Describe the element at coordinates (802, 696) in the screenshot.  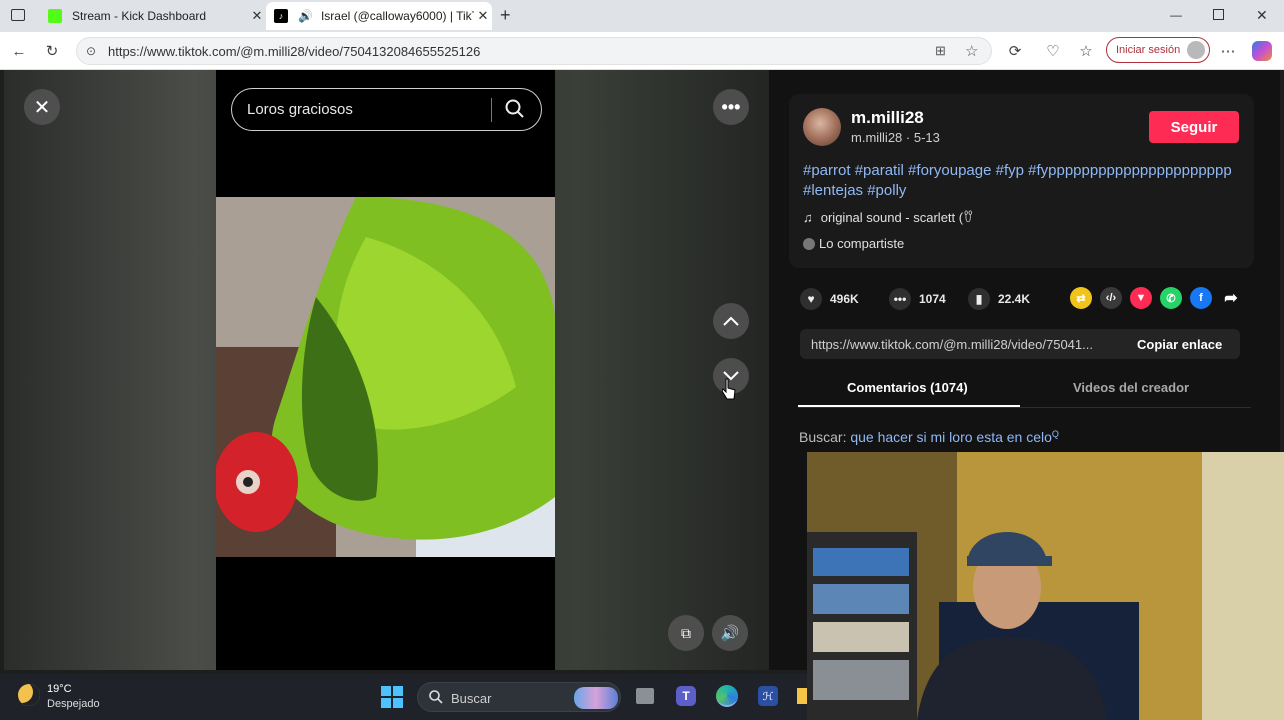
I see `file-explorer-icon` at that location.